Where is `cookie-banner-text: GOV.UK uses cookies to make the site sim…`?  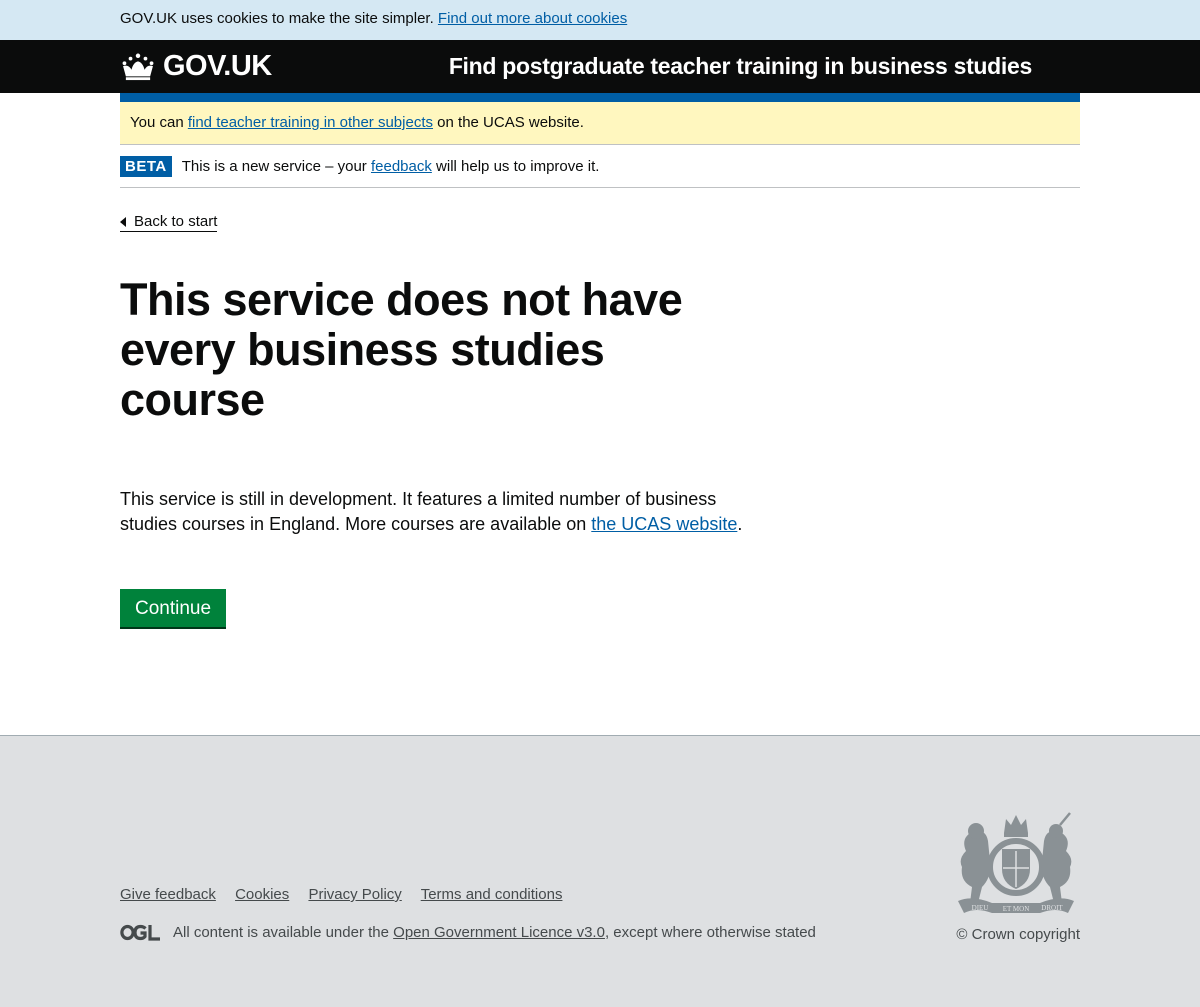
cookie-banner-text: GOV.UK uses cookies to make the site sim… is located at coordinates (277, 18).